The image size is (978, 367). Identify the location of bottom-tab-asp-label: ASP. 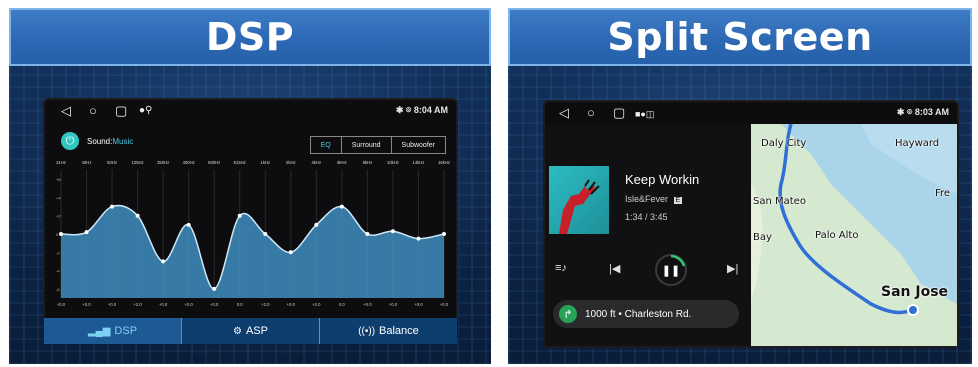
(256, 331).